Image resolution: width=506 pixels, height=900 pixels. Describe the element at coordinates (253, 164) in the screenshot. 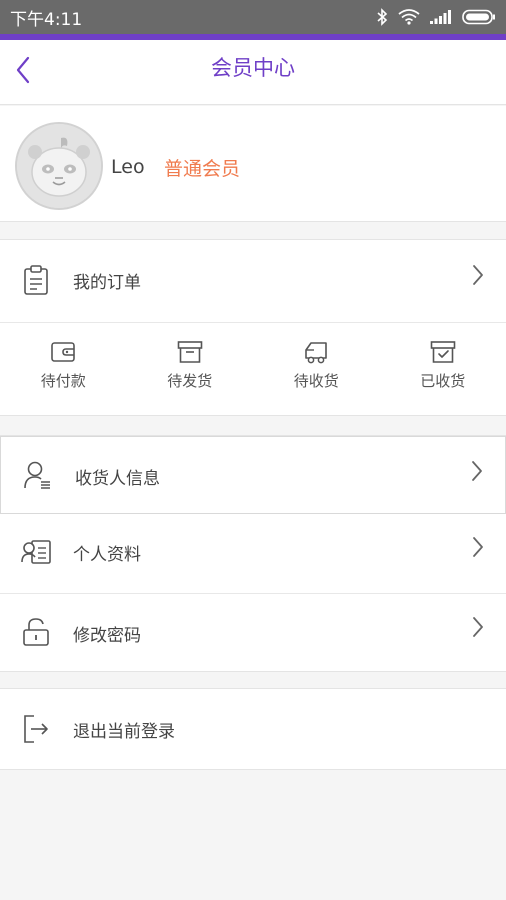

I see `profile-section: Leo 普通会员` at that location.